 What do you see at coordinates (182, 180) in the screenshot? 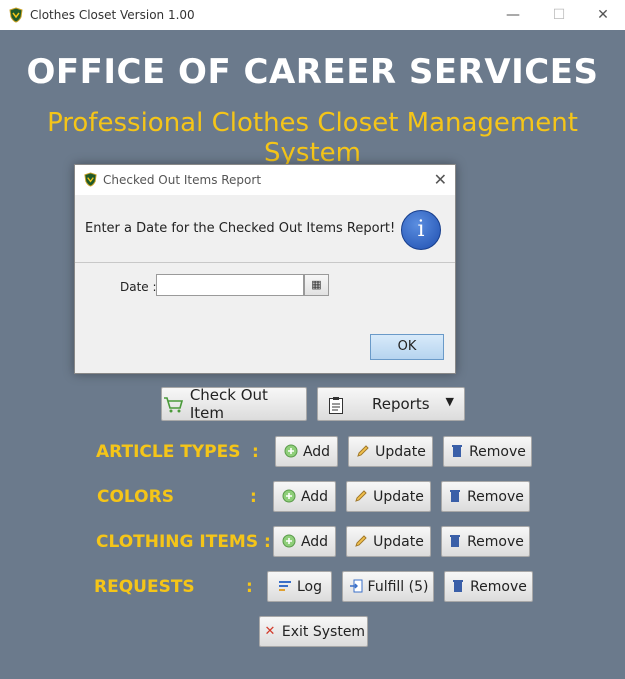
I see `dialog-title: Checked Out Items Report` at bounding box center [182, 180].